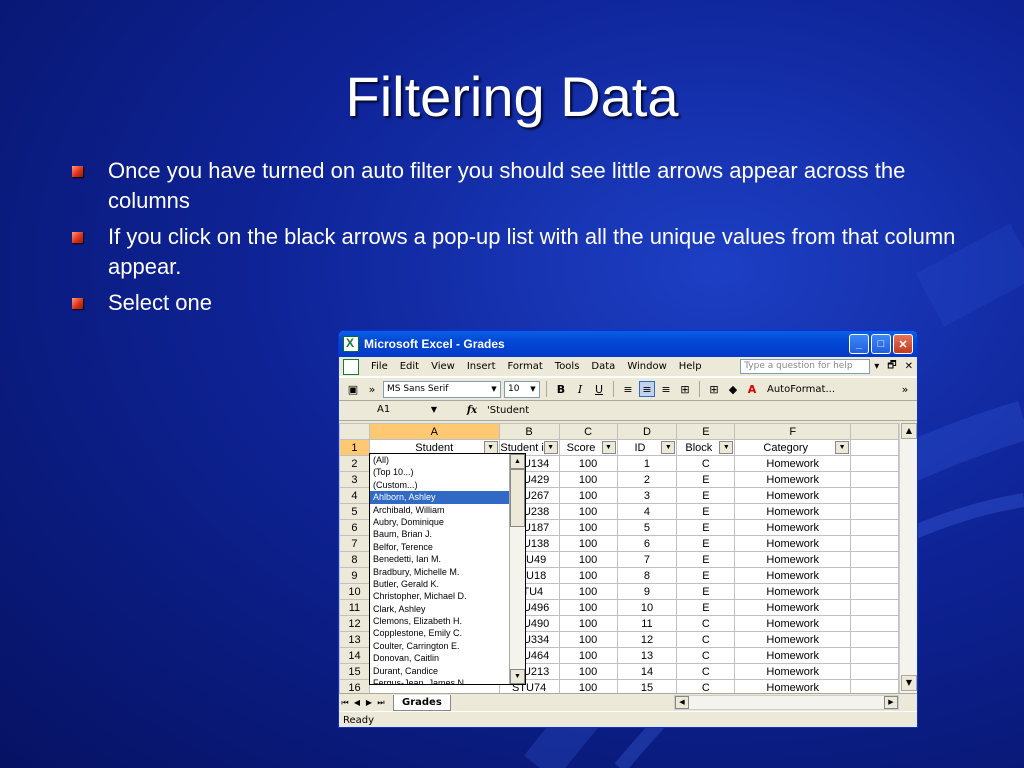  I want to click on cell-id: 12, so click(647, 639).